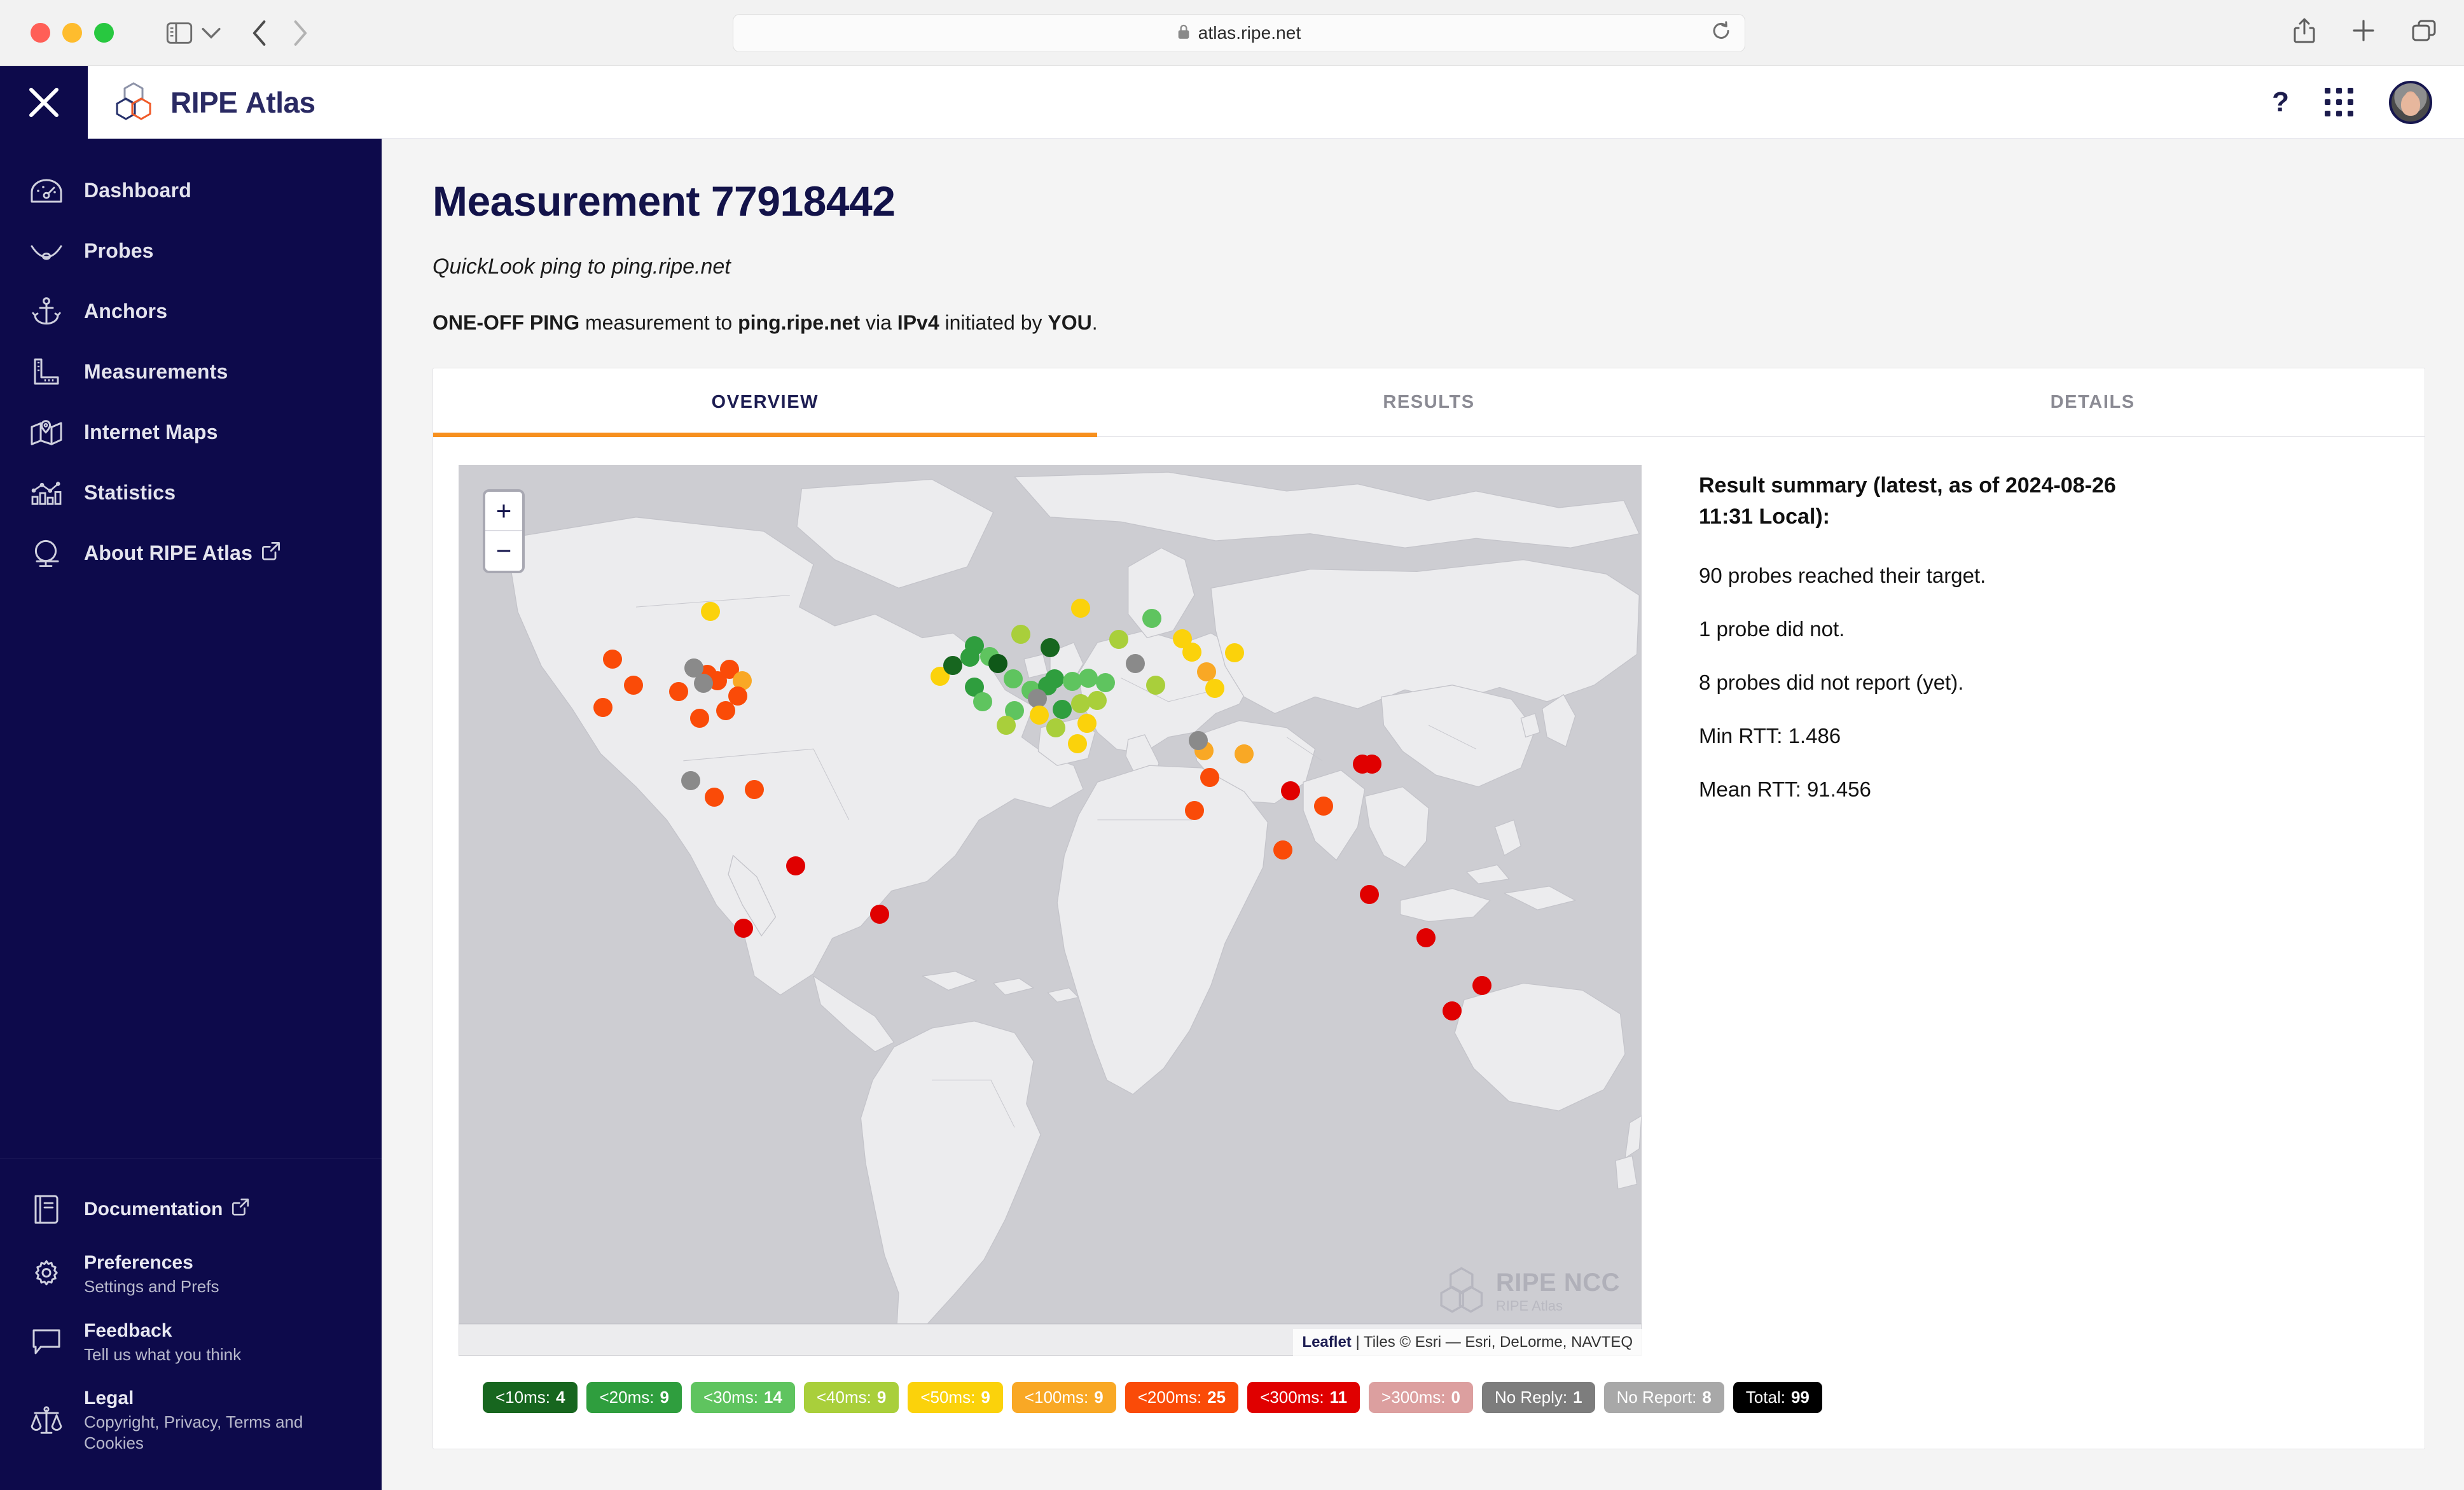 This screenshot has width=2464, height=1490. Describe the element at coordinates (40, 33) in the screenshot. I see `close-window-button` at that location.